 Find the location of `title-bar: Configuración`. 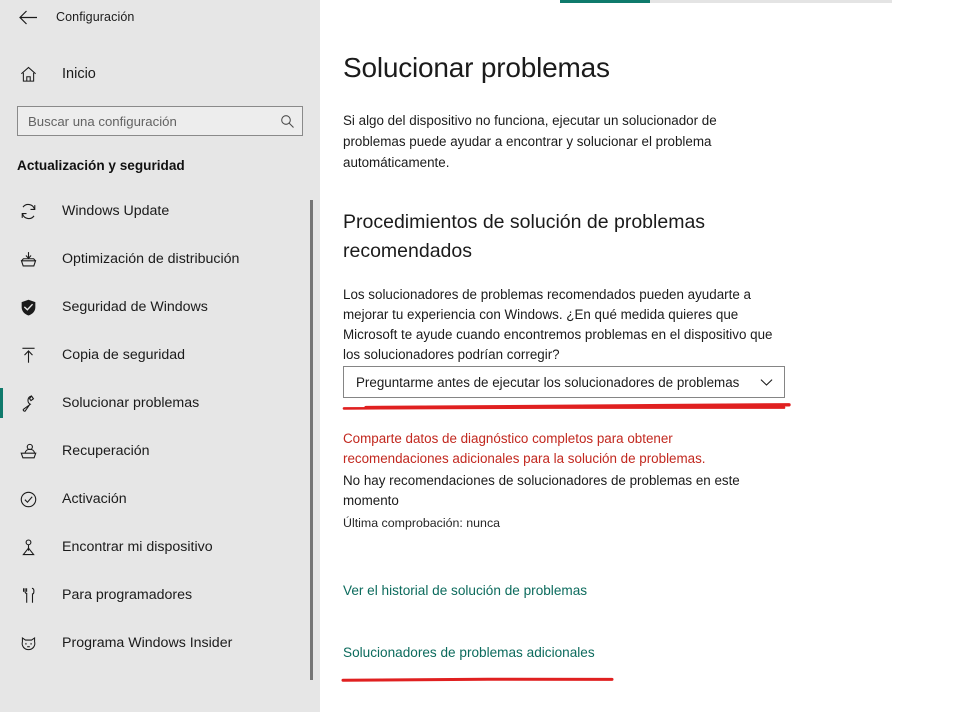

title-bar: Configuración is located at coordinates (160, 17).